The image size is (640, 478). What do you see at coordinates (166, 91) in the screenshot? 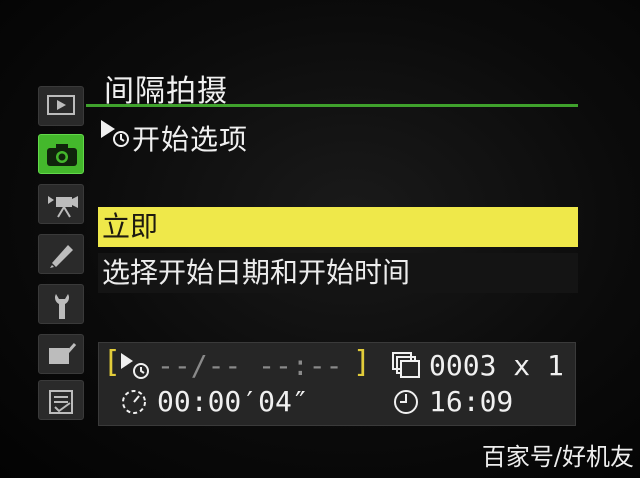
I see `page-title: 间隔拍摄` at bounding box center [166, 91].